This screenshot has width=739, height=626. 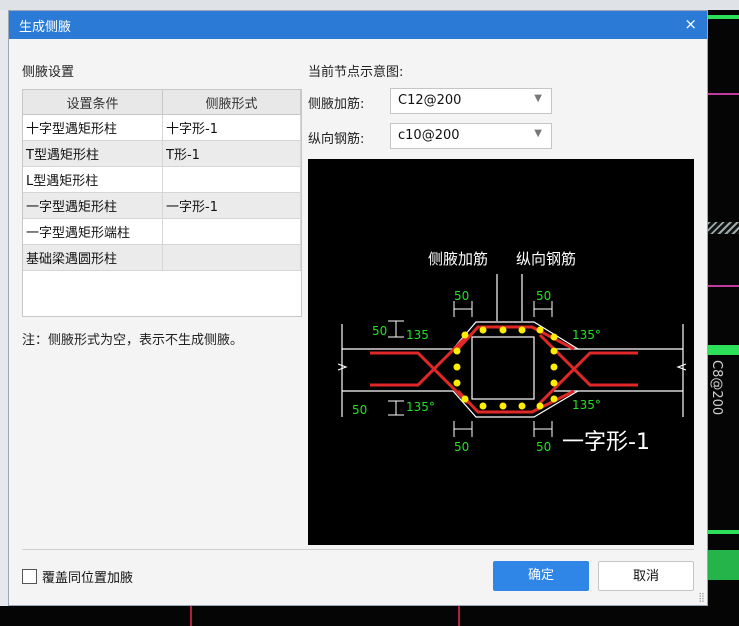 What do you see at coordinates (690, 24) in the screenshot?
I see `close-icon: ×` at bounding box center [690, 24].